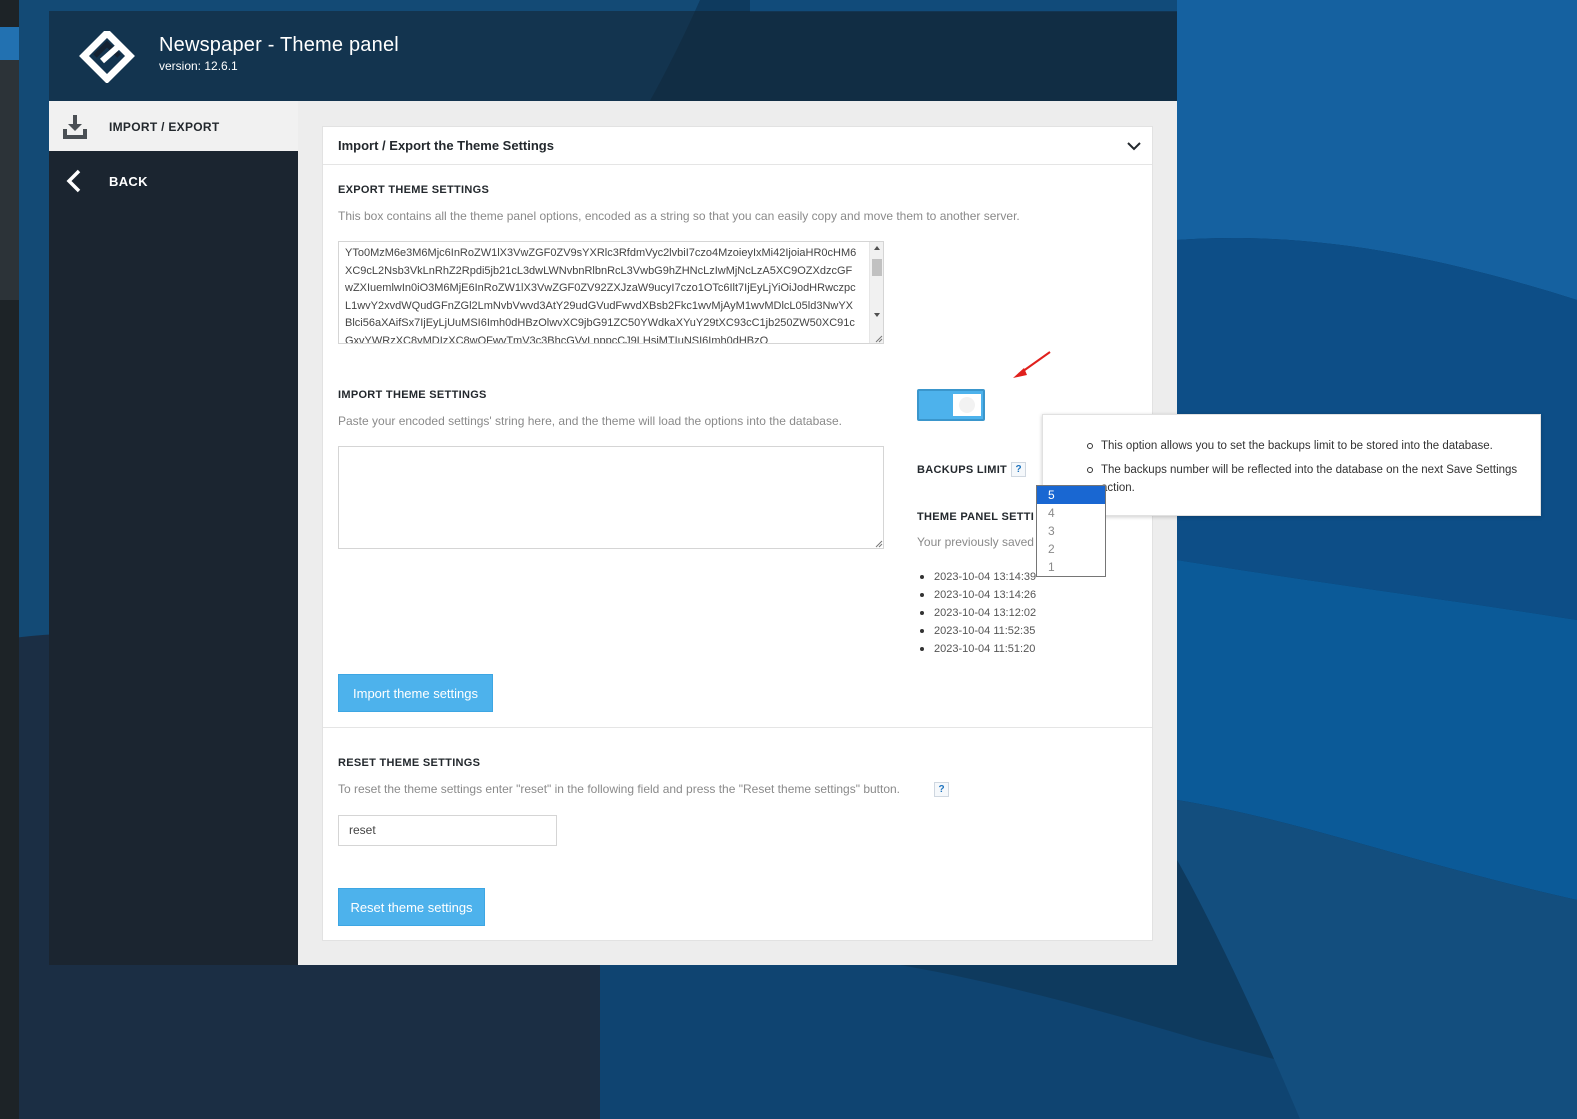 This screenshot has height=1119, width=1577. I want to click on dropdown-option: 3, so click(1071, 531).